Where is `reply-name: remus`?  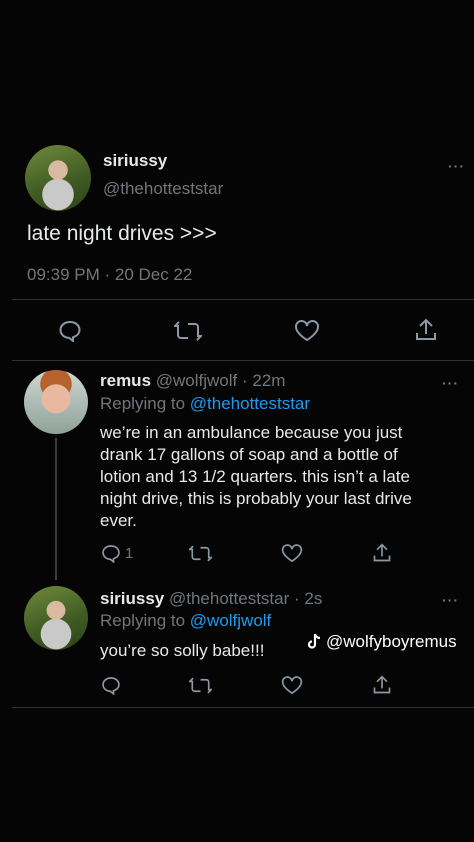 reply-name: remus is located at coordinates (125, 380).